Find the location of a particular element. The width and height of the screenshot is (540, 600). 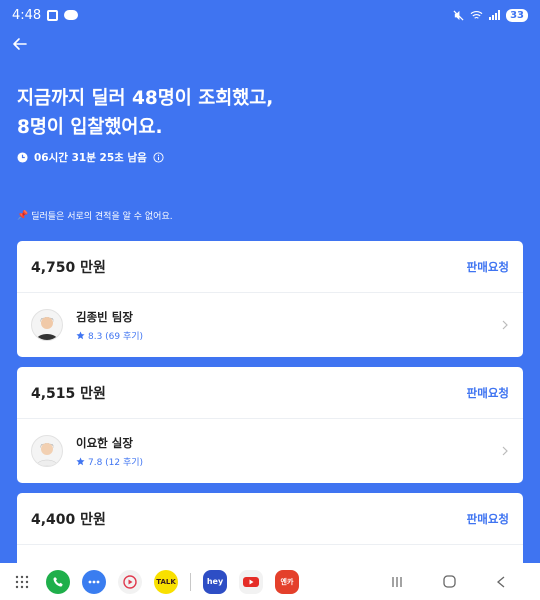

back-button is located at coordinates (22, 46).